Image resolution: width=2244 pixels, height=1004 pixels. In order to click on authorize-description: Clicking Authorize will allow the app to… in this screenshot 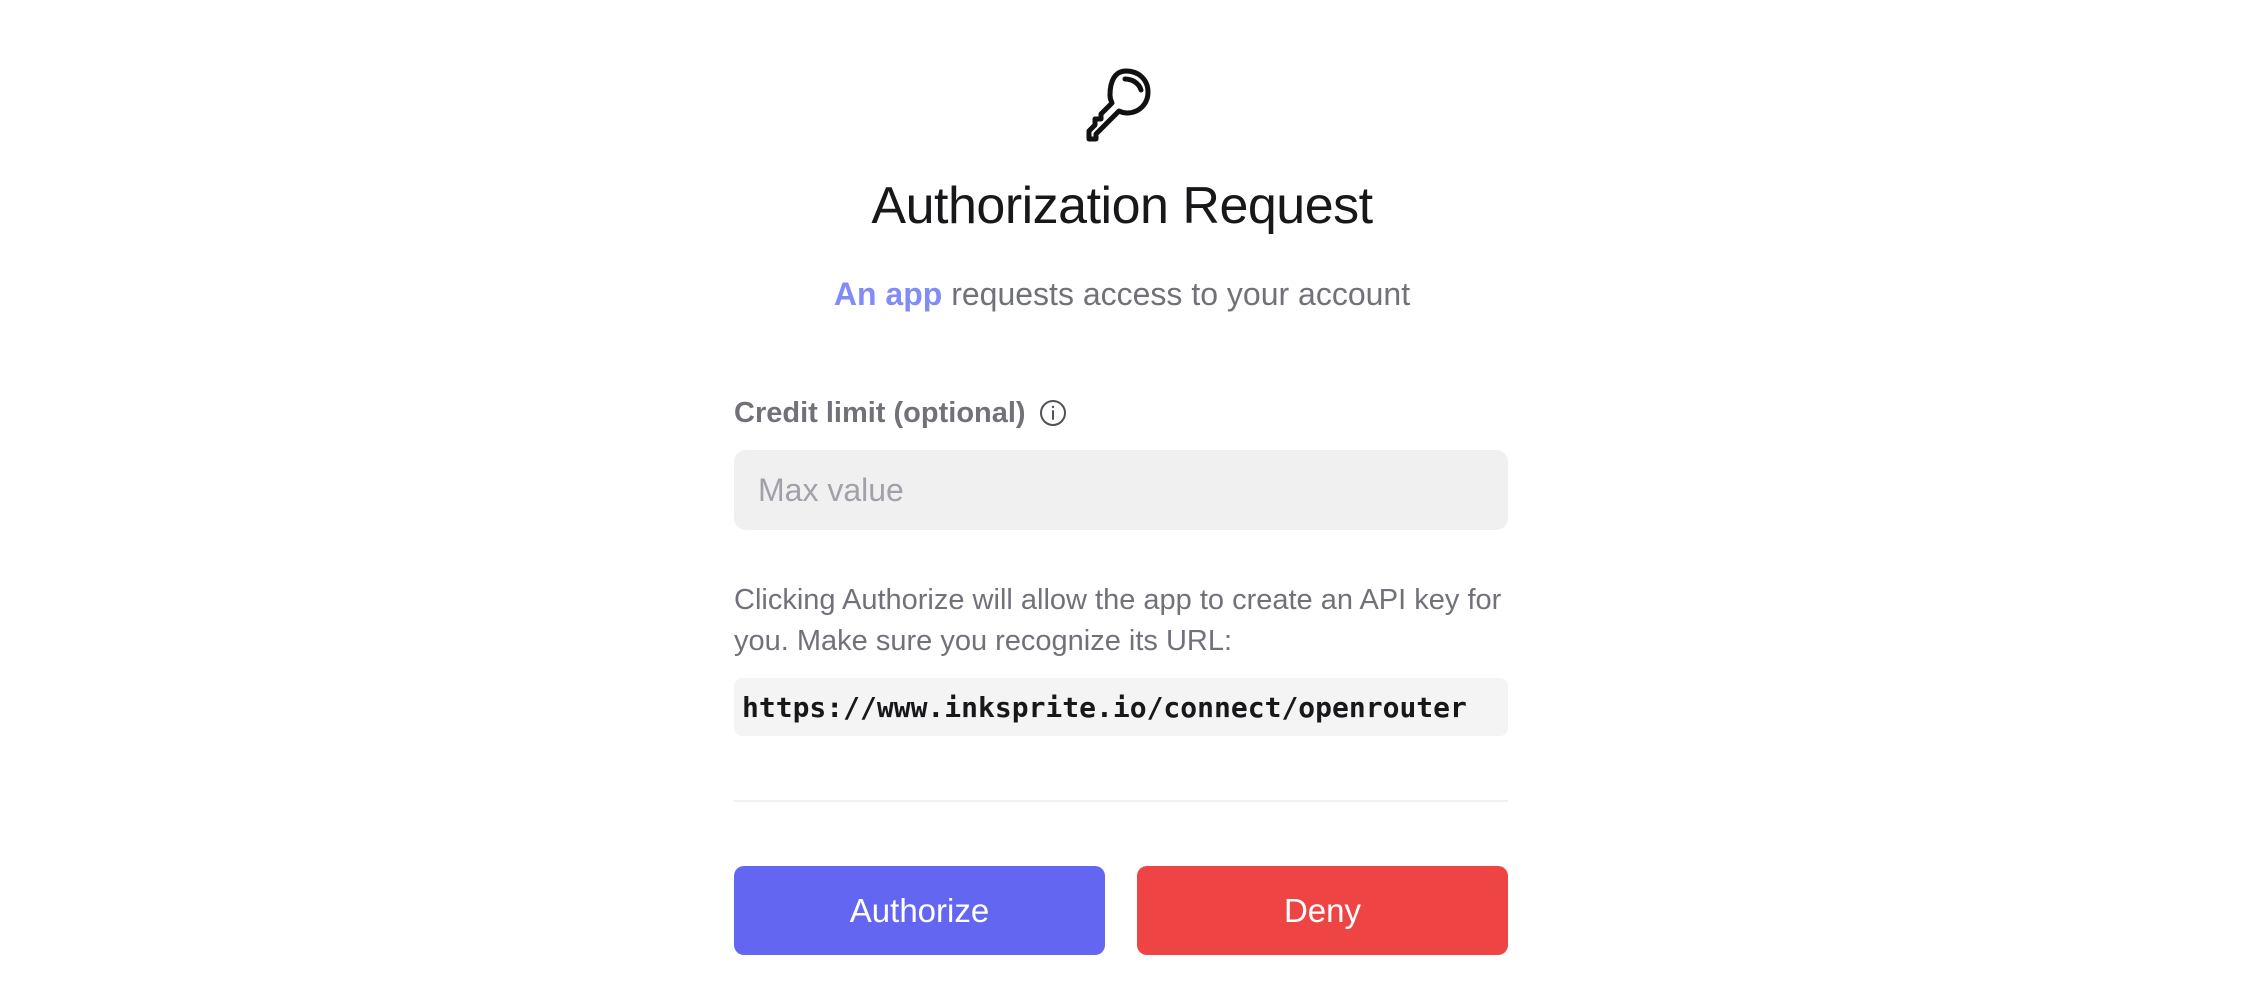, I will do `click(1118, 620)`.